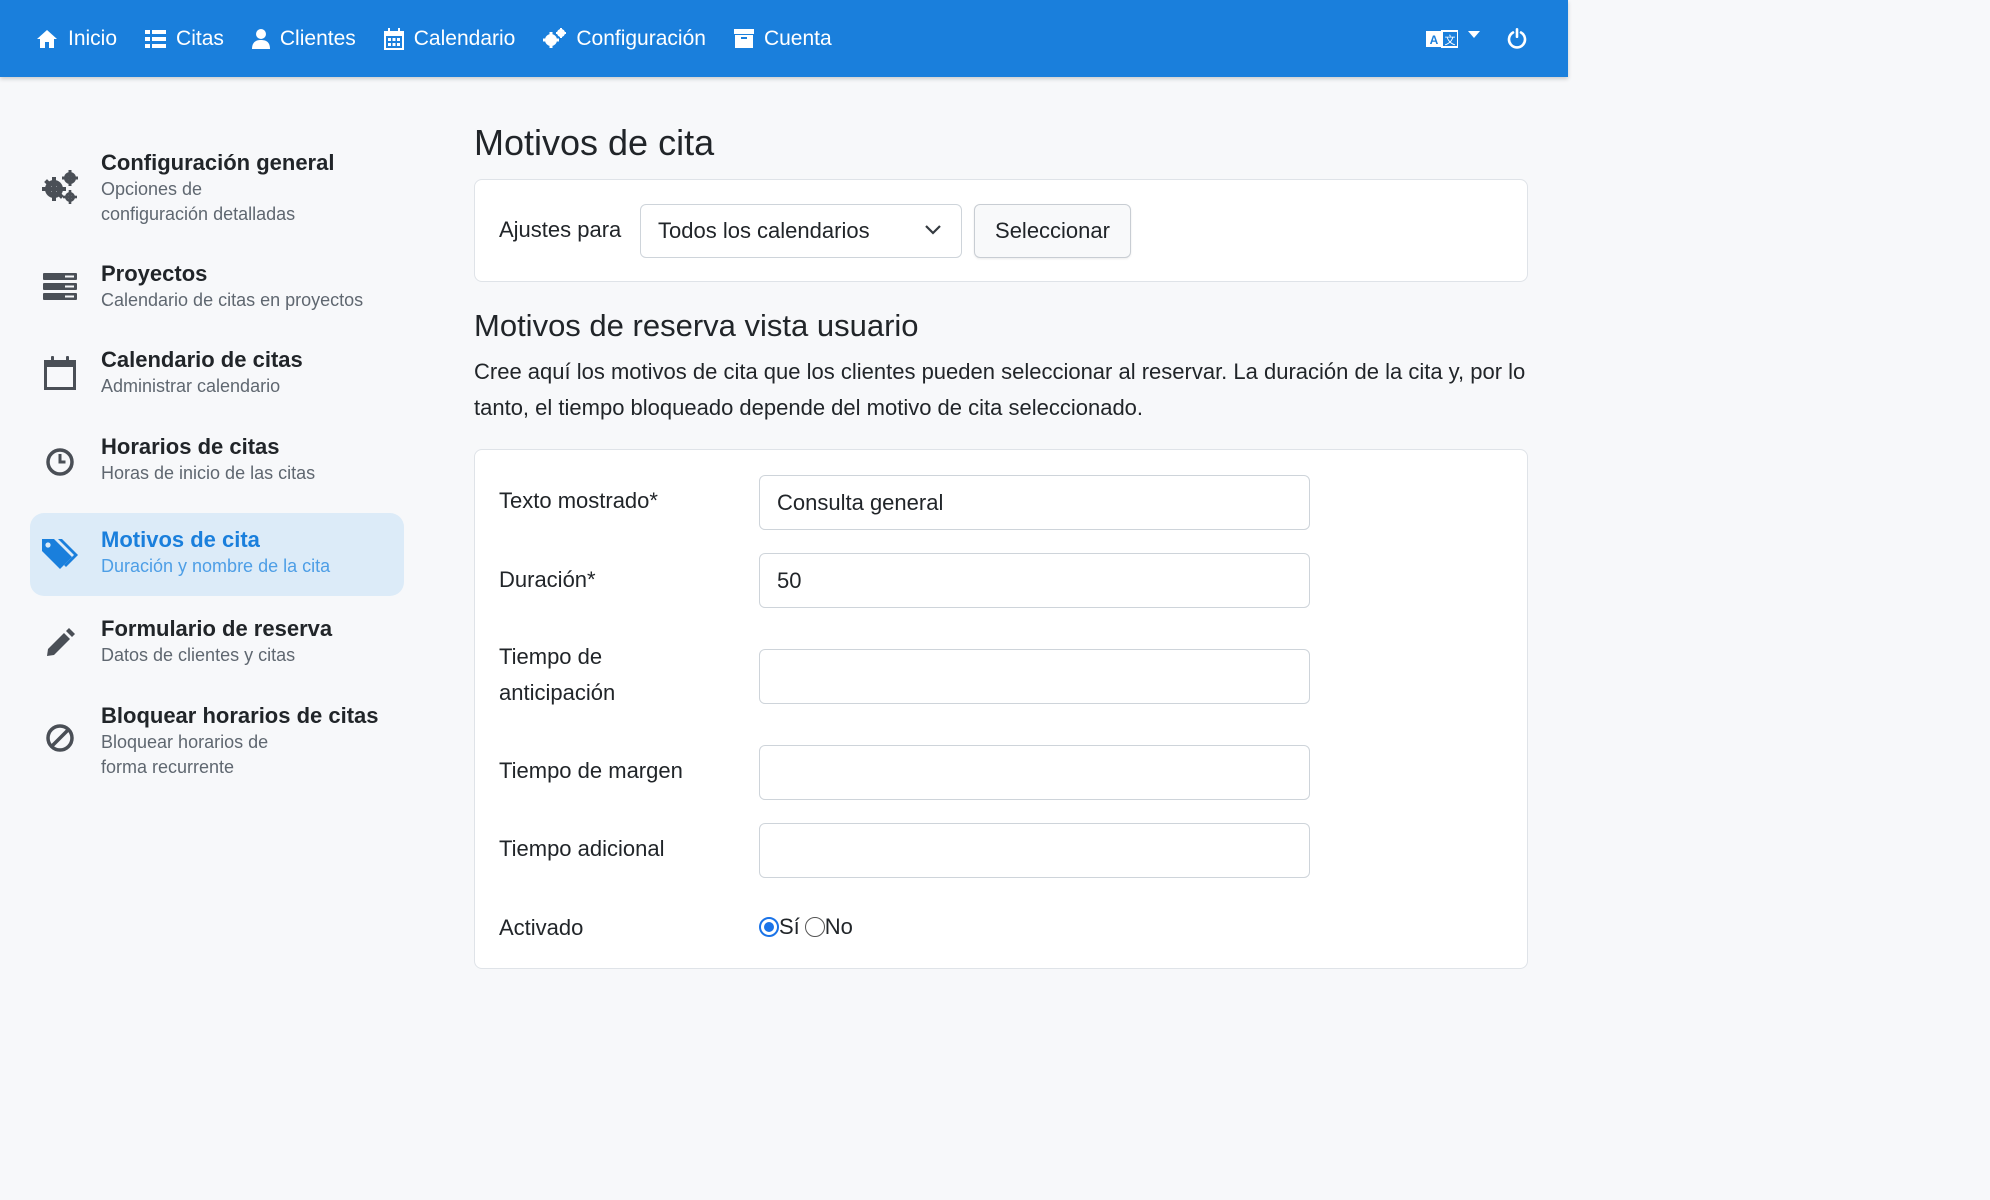  I want to click on calendar-select: Todos los calendarios, so click(801, 231).